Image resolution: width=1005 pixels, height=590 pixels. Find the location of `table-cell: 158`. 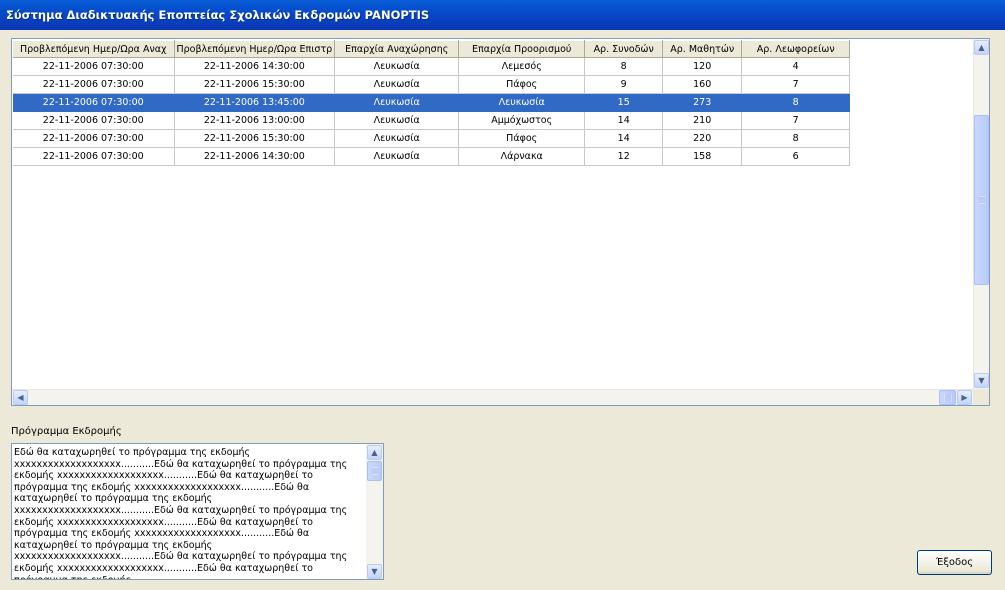

table-cell: 158 is located at coordinates (702, 156).